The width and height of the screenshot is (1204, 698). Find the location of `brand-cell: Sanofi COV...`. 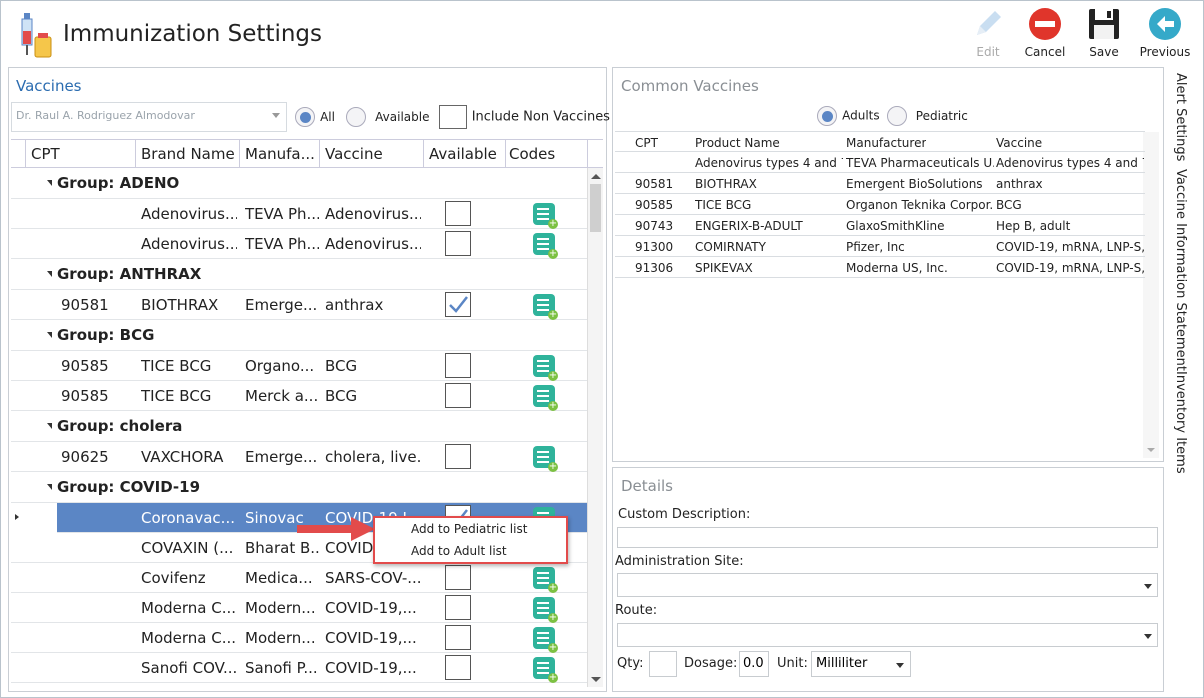

brand-cell: Sanofi COV... is located at coordinates (189, 668).